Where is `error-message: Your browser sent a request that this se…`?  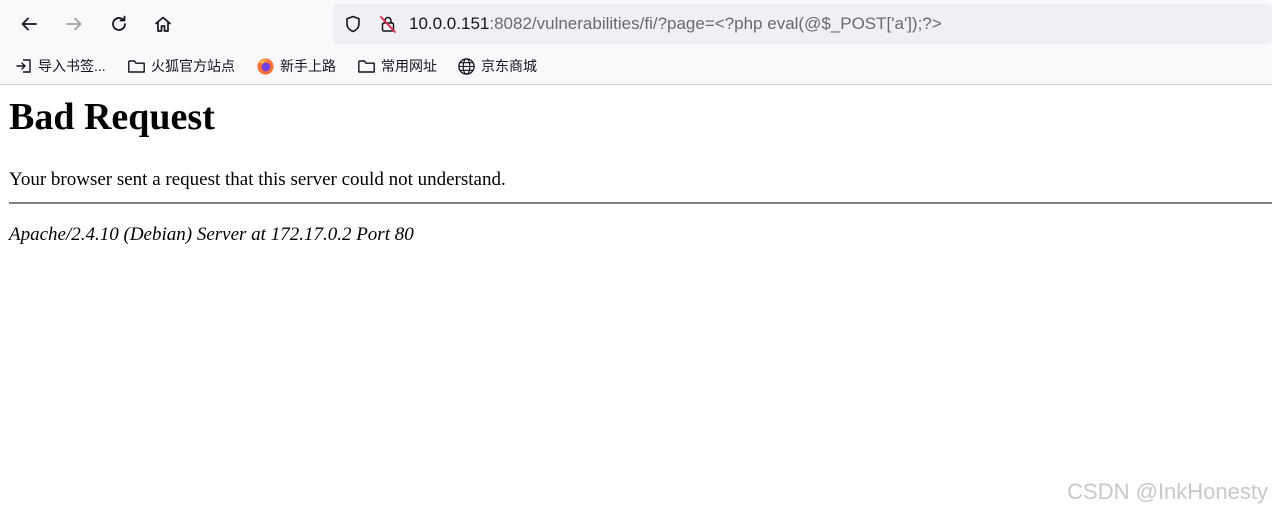 error-message: Your browser sent a request that this se… is located at coordinates (257, 179).